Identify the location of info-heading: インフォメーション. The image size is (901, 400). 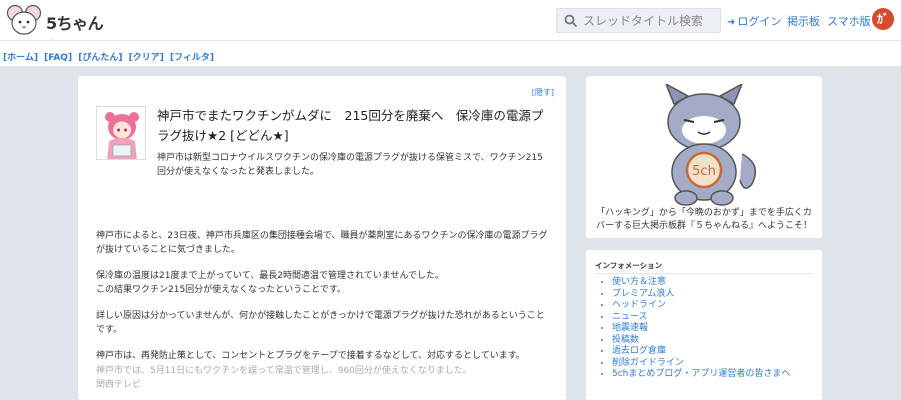
(629, 265).